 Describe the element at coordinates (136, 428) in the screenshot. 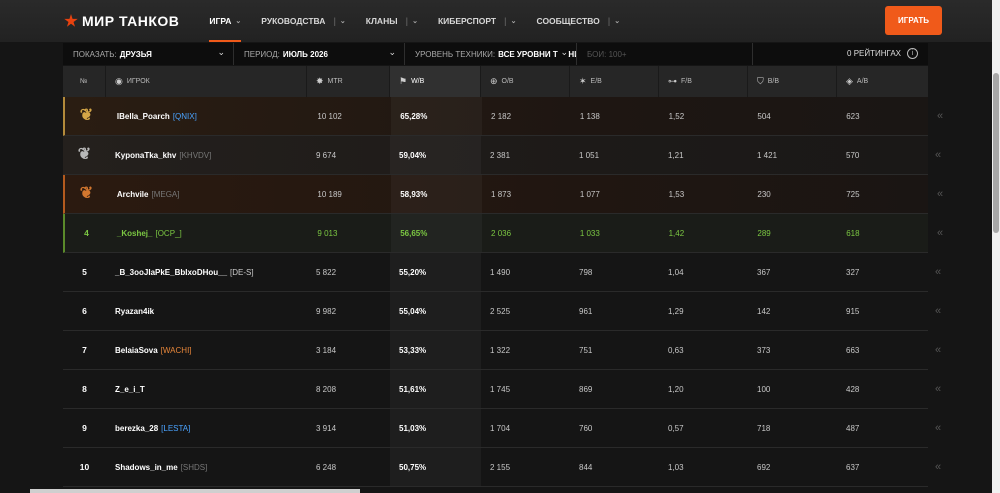

I see `player-name: berezka_28` at that location.